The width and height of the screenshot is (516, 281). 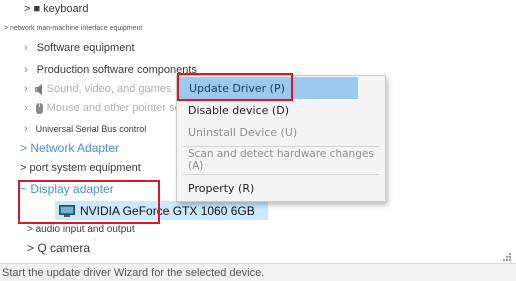 I want to click on menu-item-property: Property (R), so click(x=281, y=188).